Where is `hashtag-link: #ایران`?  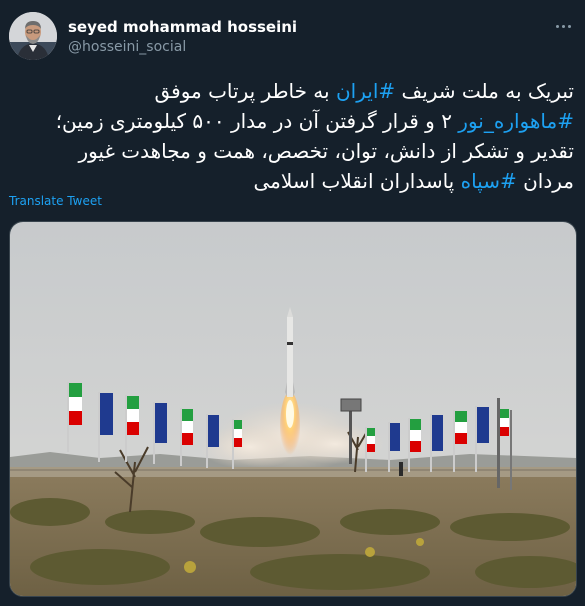 hashtag-link: #ایران is located at coordinates (365, 91).